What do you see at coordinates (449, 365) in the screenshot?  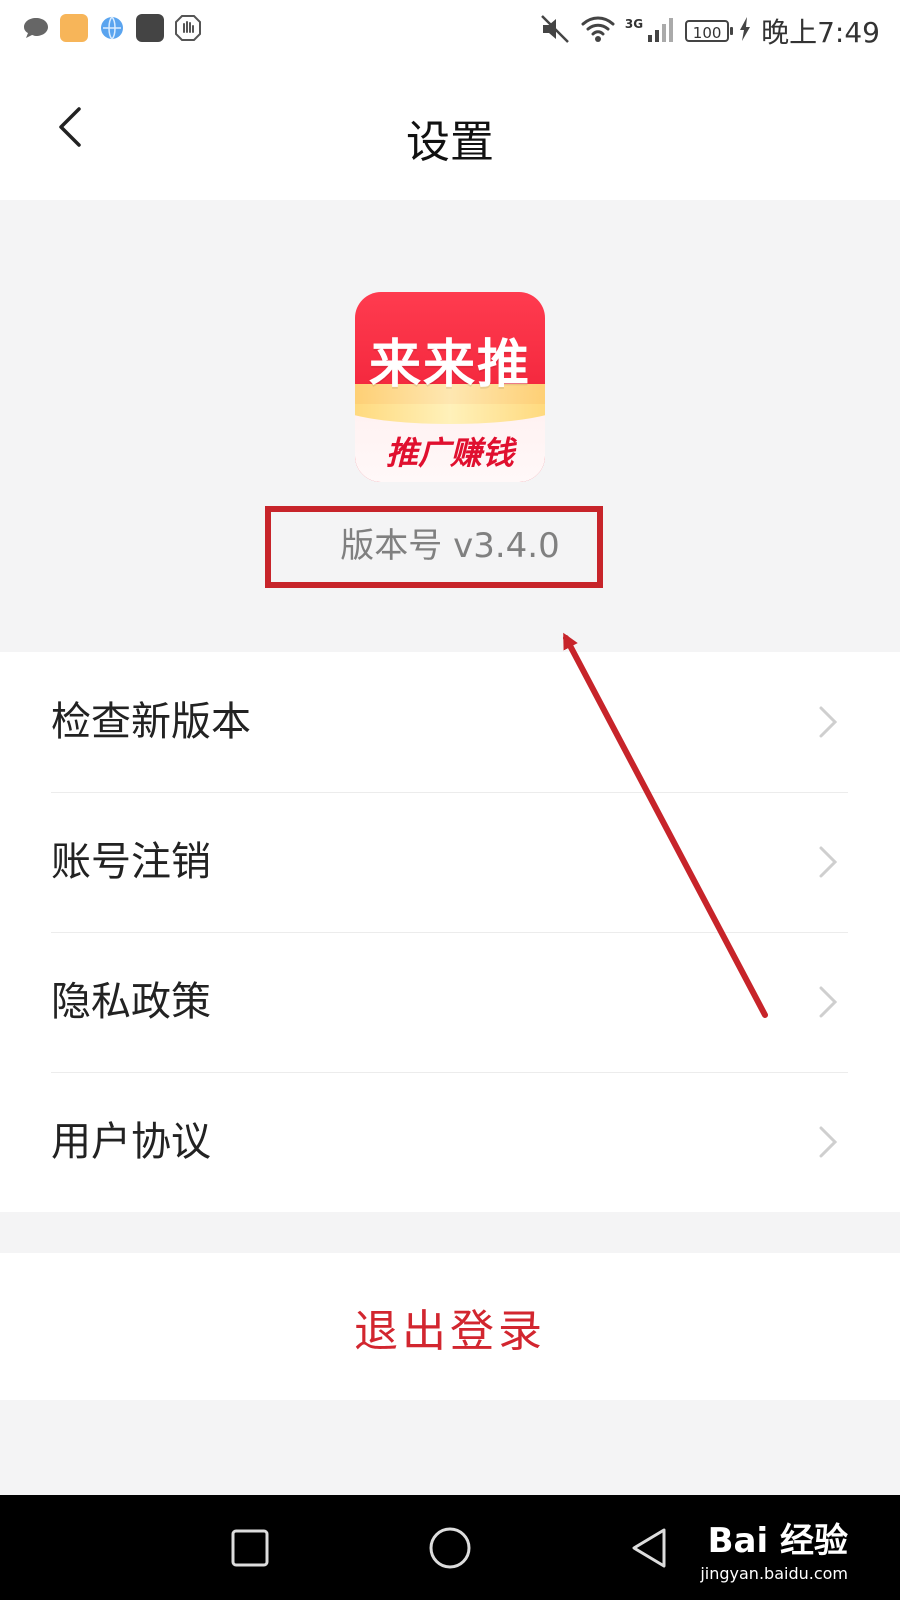 I see `logo-title: 来来推` at bounding box center [449, 365].